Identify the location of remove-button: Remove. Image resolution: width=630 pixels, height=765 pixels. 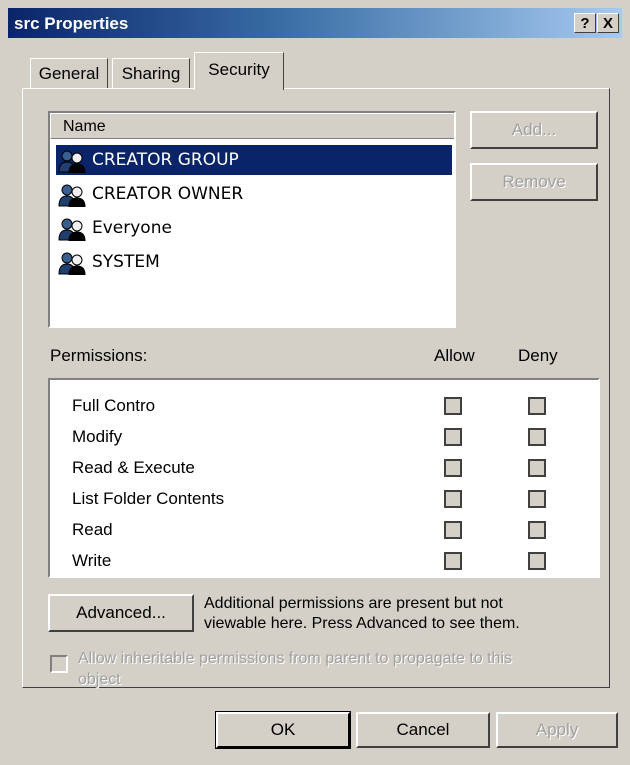
(534, 182).